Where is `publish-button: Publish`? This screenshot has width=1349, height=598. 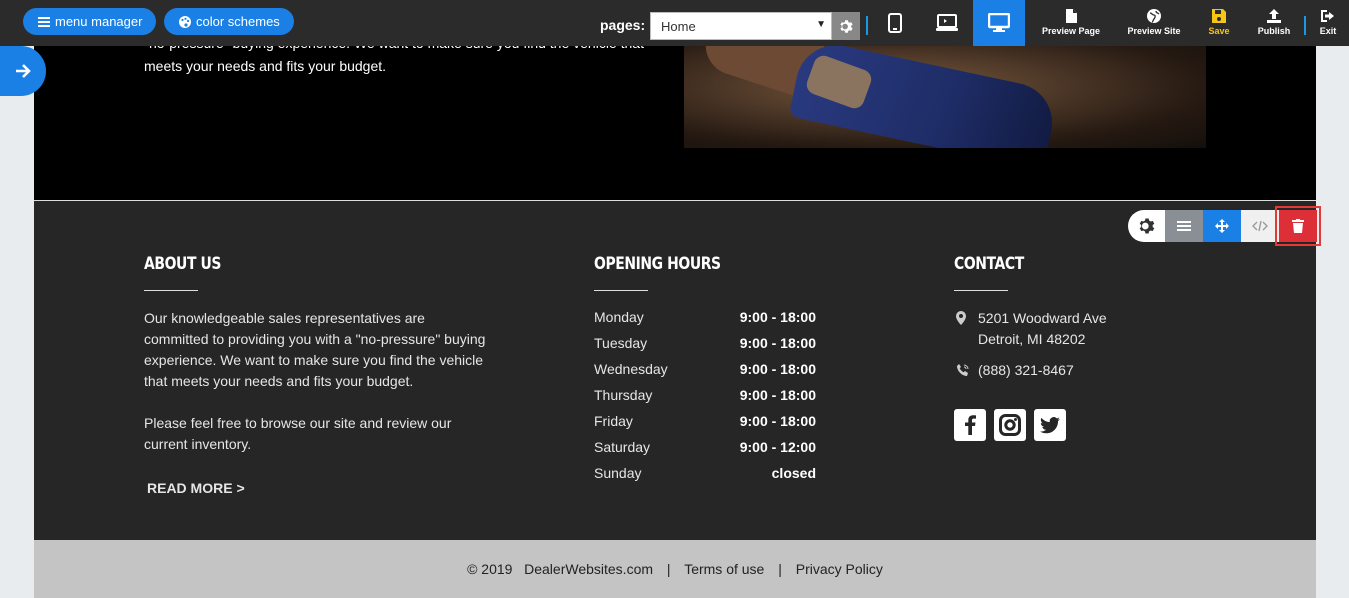
publish-button: Publish is located at coordinates (1274, 22).